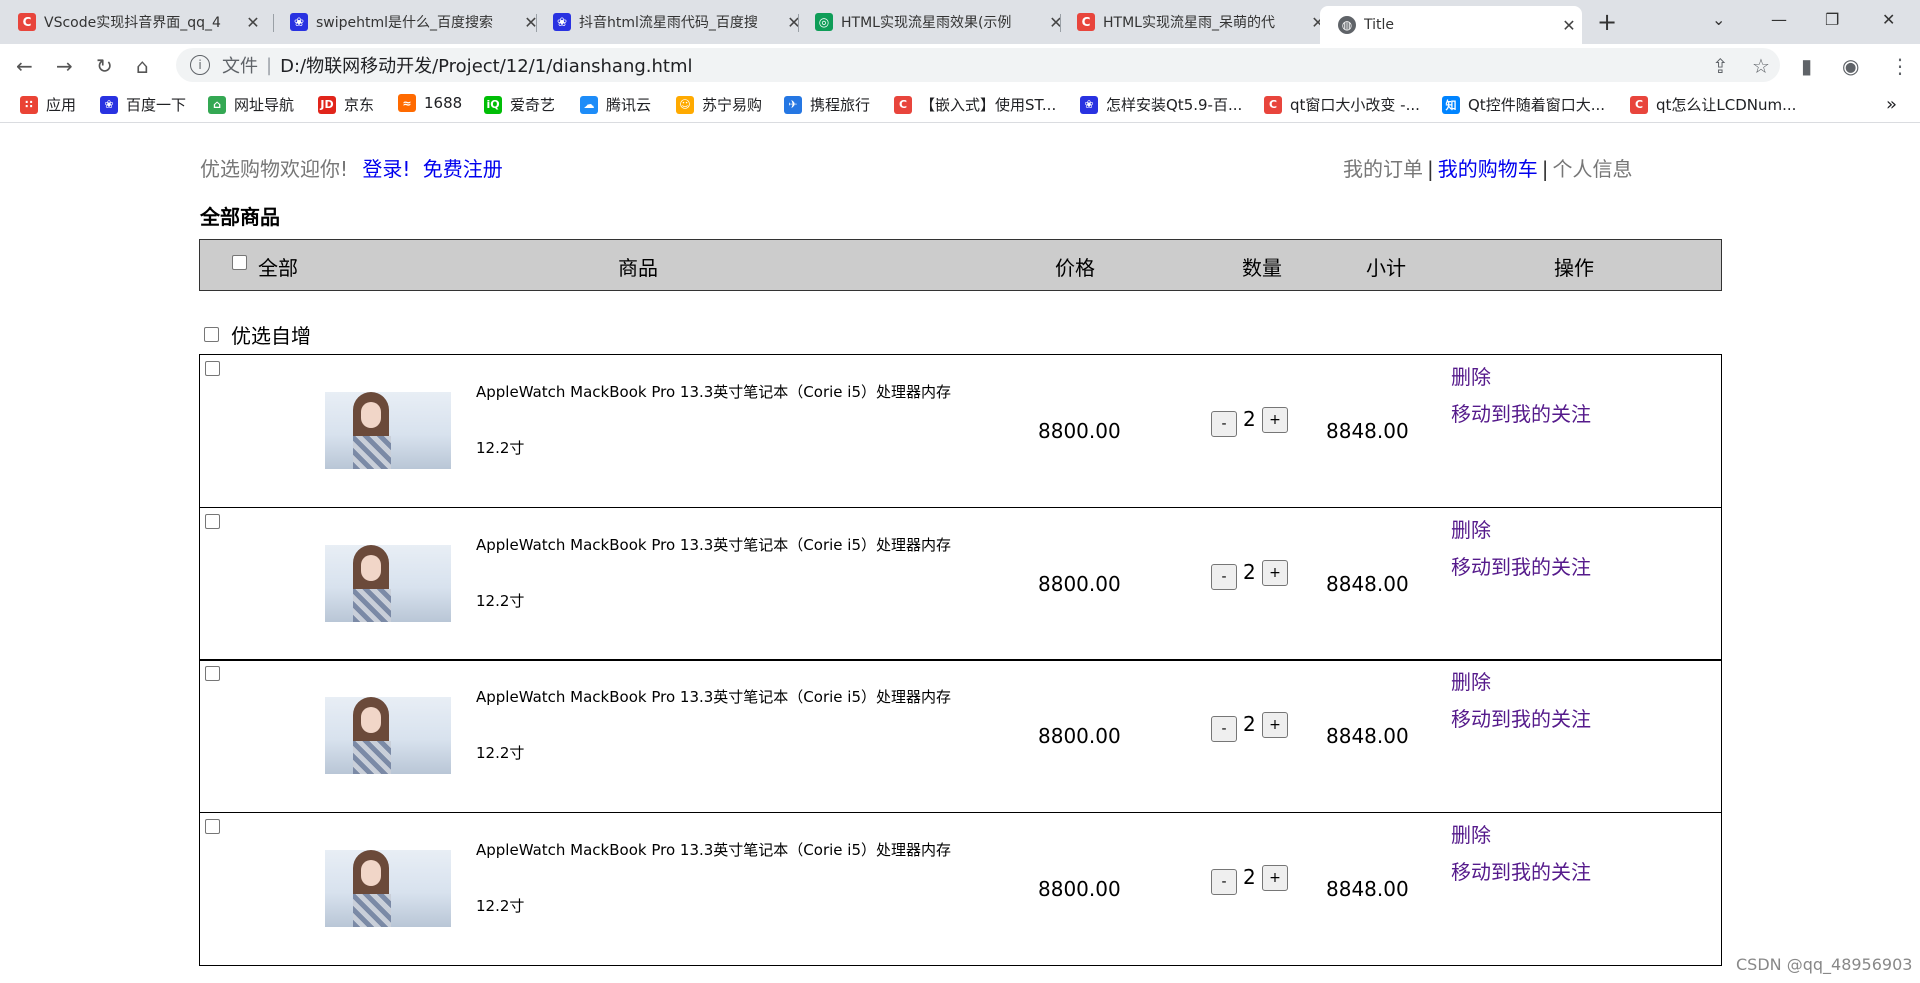 Image resolution: width=1920 pixels, height=983 pixels. What do you see at coordinates (406, 22) in the screenshot?
I see `browser-tab: ❀ swipehtml是什么_百度搜索 ✕` at bounding box center [406, 22].